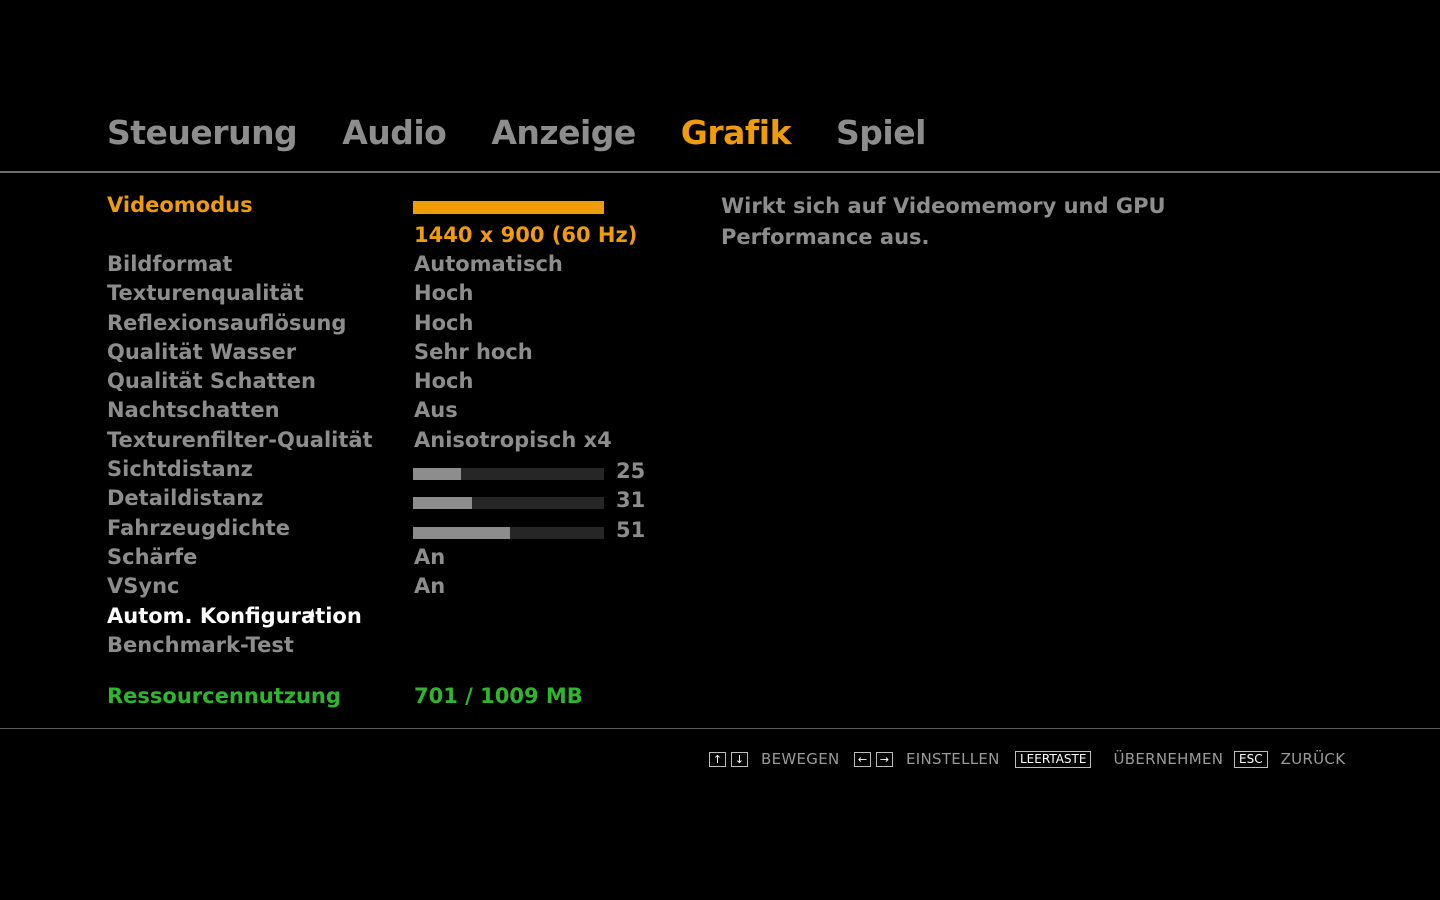 The height and width of the screenshot is (900, 1440). I want to click on benchmark-test-button: Benchmark-Test, so click(407, 645).